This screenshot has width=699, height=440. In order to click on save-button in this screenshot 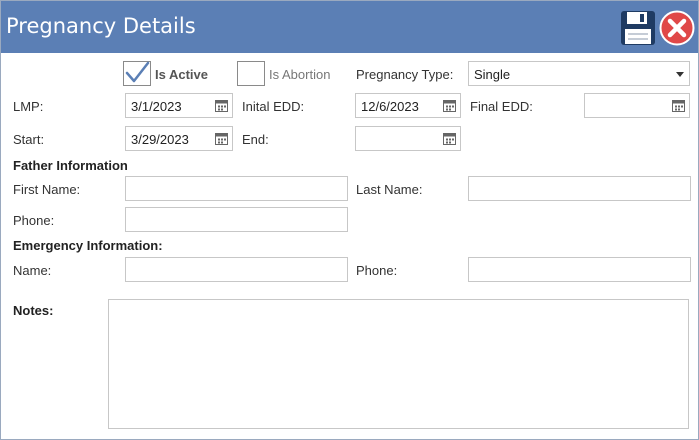, I will do `click(638, 28)`.